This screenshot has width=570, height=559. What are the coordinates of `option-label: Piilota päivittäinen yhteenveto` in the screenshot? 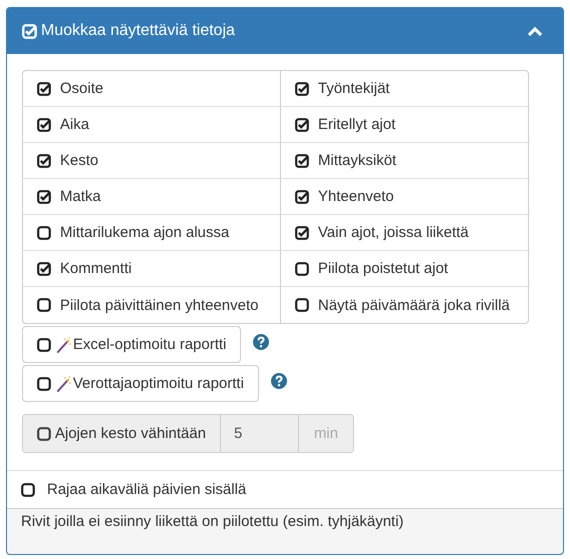 It's located at (159, 305).